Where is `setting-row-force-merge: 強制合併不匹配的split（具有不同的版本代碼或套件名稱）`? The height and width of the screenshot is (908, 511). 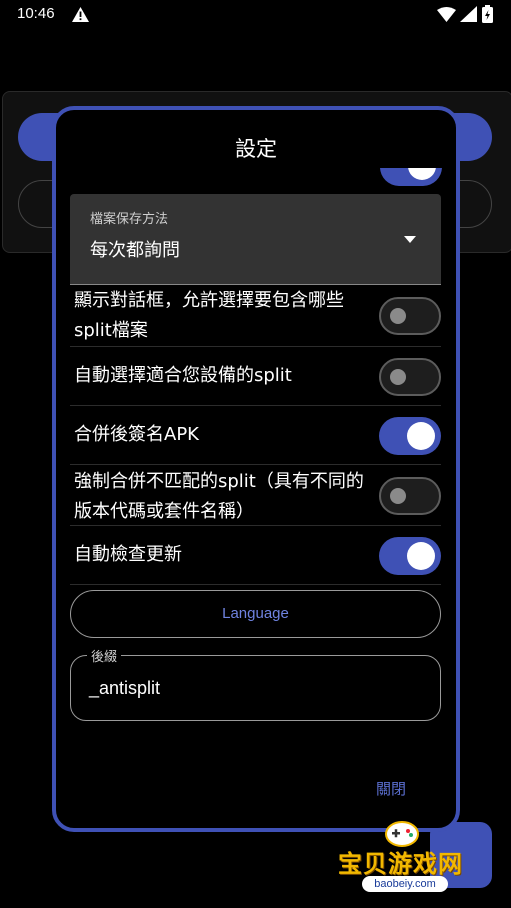
setting-row-force-merge: 強制合併不匹配的split（具有不同的版本代碼或套件名稱） is located at coordinates (255, 495).